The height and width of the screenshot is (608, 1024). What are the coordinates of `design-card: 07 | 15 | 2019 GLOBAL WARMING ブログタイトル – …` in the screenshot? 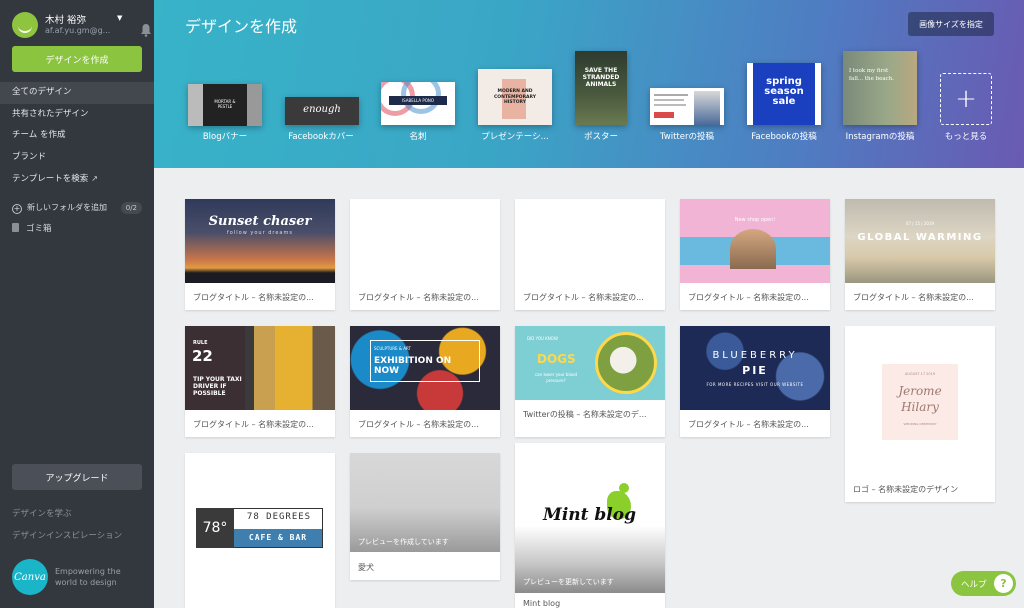 It's located at (920, 254).